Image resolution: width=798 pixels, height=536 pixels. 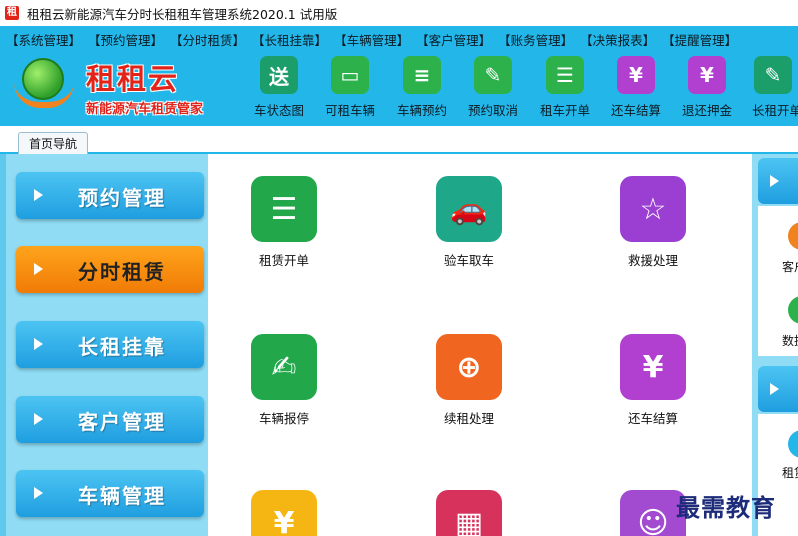 What do you see at coordinates (125, 39) in the screenshot?
I see `menu-booking: 【预约管理】` at bounding box center [125, 39].